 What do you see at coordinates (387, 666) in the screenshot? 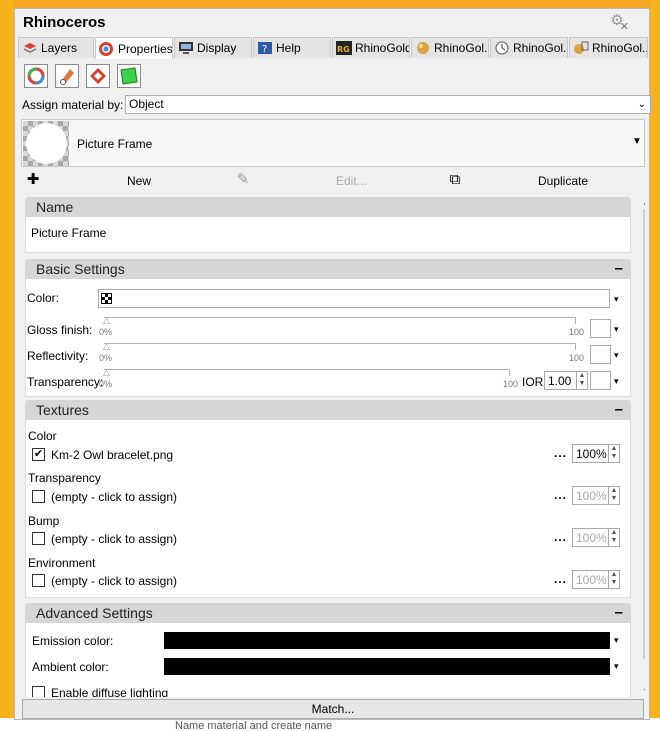
I see `ambient-color-picker` at bounding box center [387, 666].